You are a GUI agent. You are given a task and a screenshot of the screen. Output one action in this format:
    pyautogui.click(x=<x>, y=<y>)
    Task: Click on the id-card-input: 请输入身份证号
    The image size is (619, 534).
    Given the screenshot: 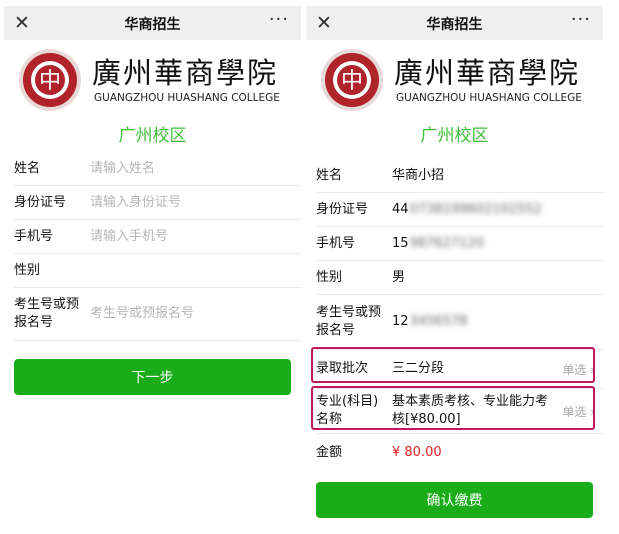 What is the action you would take?
    pyautogui.click(x=173, y=202)
    